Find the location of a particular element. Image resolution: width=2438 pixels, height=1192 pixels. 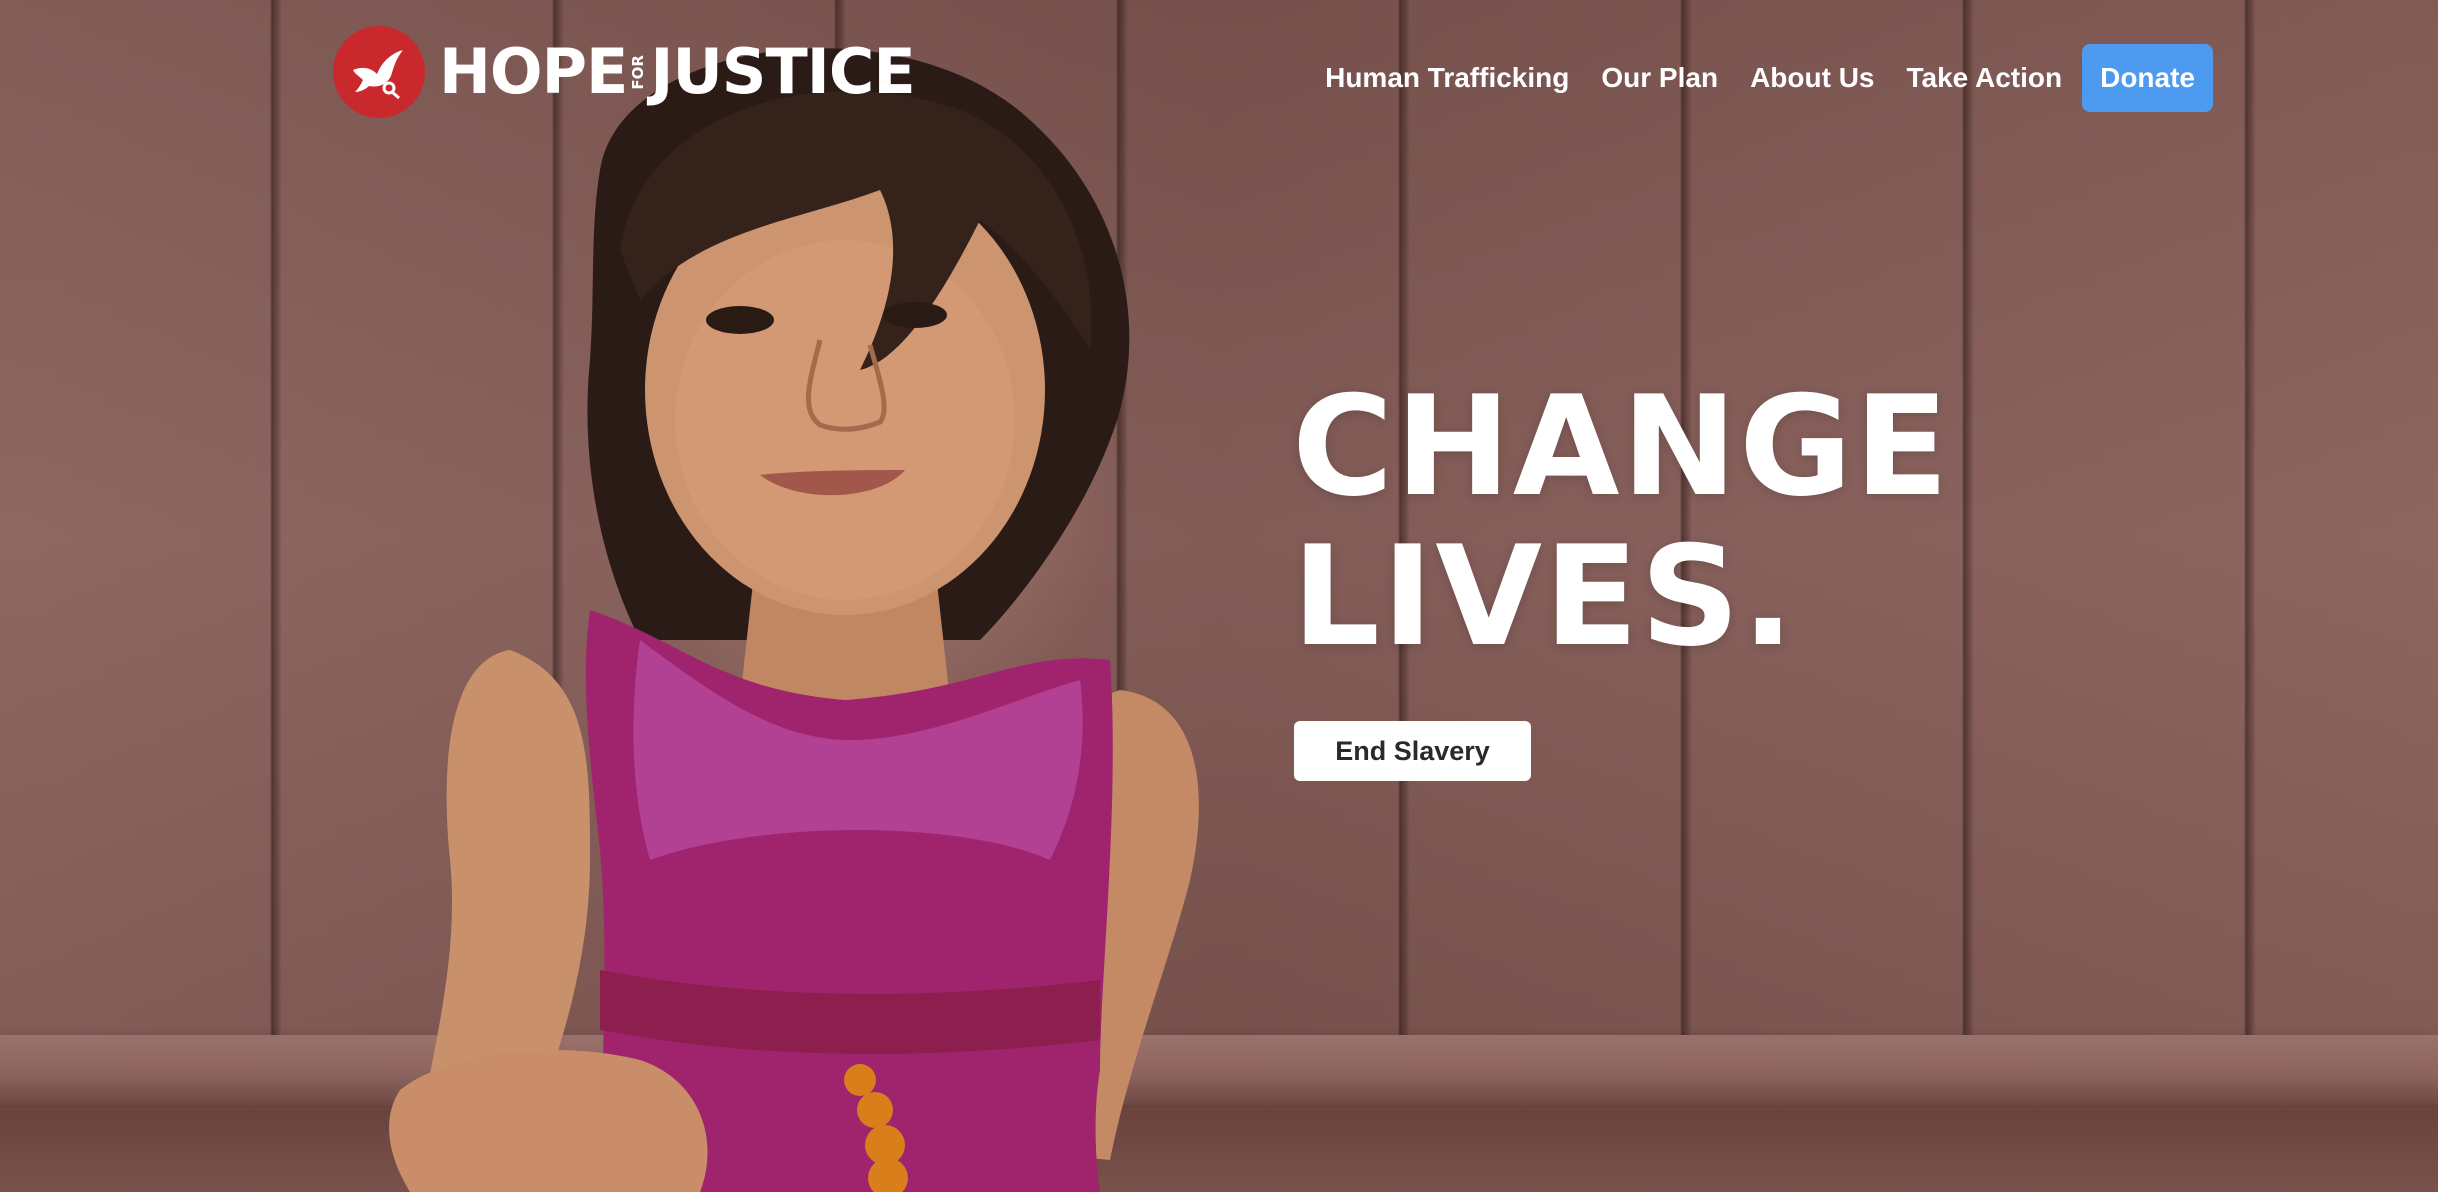

dove-icon is located at coordinates (379, 72).